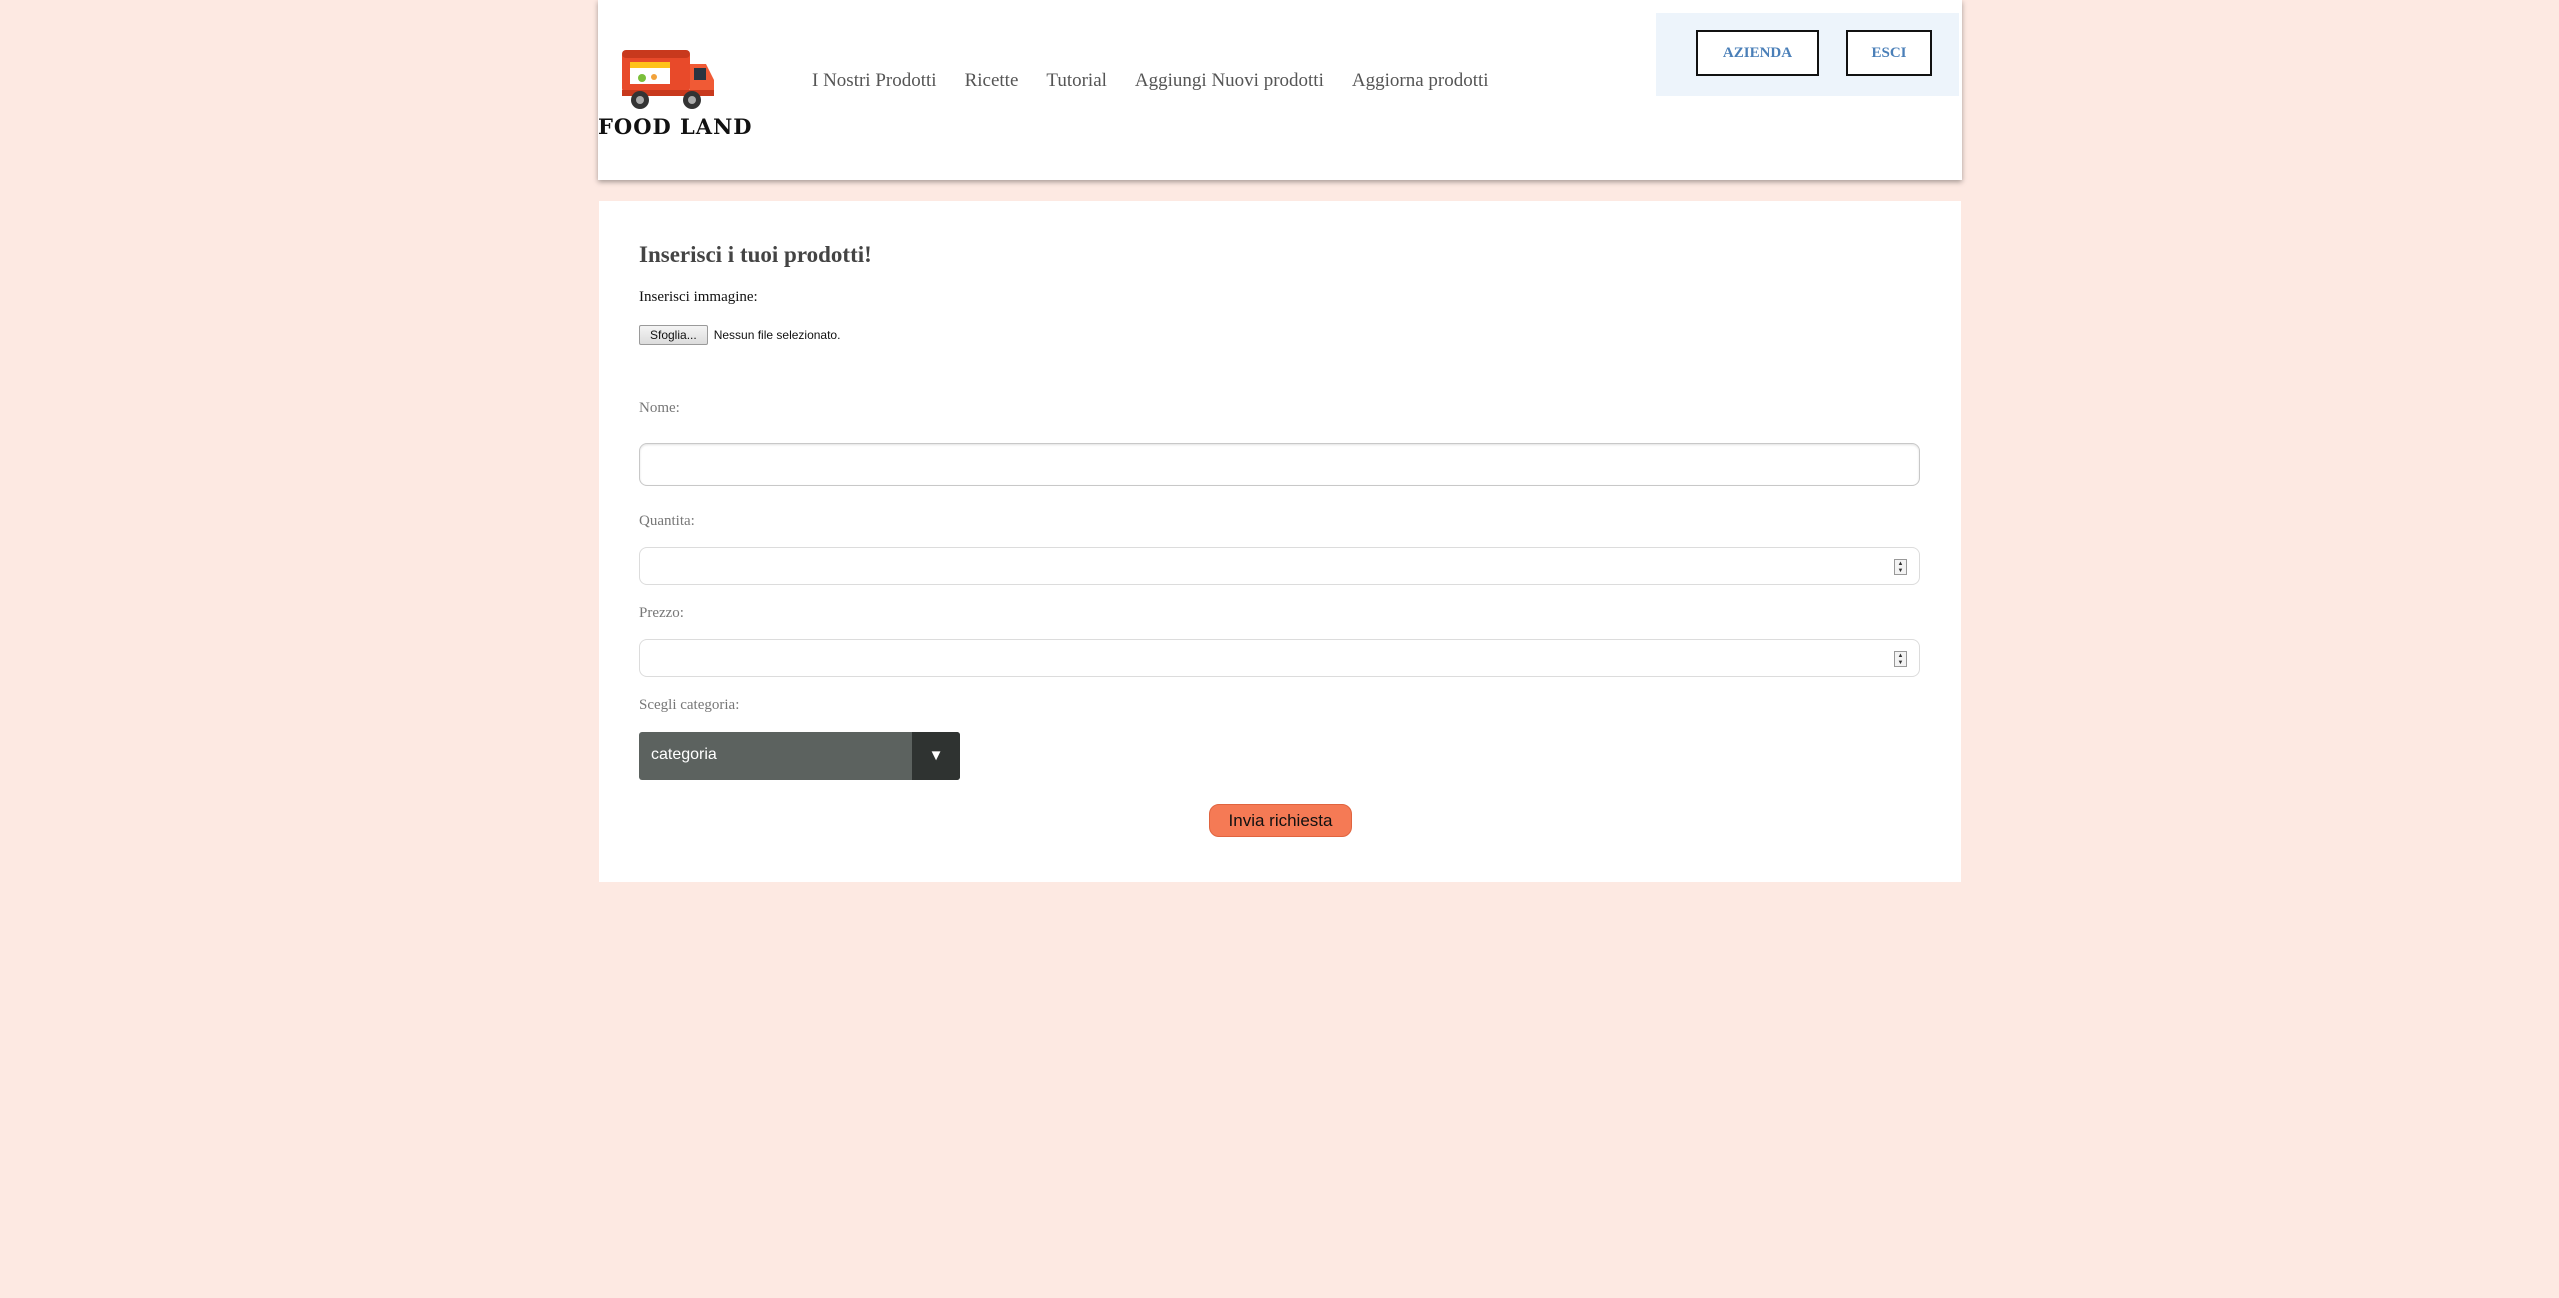 This screenshot has width=2559, height=1298. What do you see at coordinates (667, 521) in the screenshot?
I see `quantity-label: Quantita:` at bounding box center [667, 521].